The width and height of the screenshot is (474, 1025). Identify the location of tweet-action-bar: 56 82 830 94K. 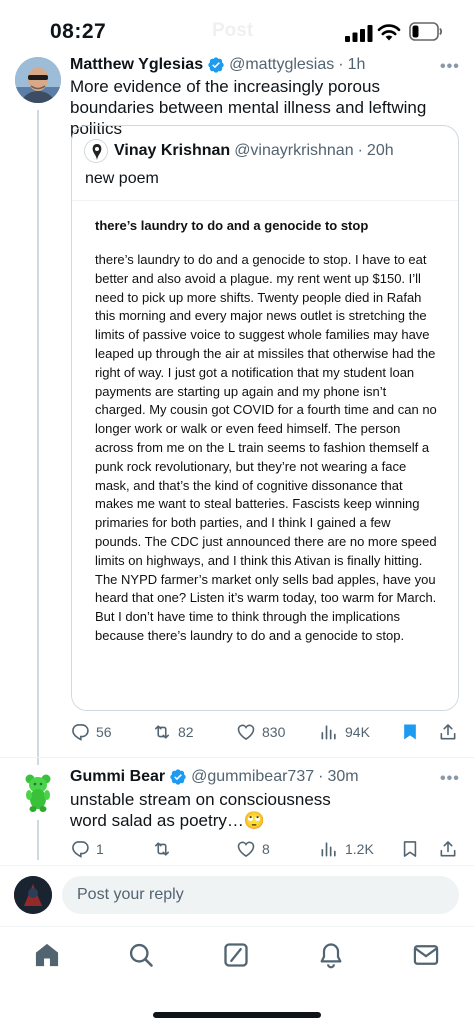
(265, 732).